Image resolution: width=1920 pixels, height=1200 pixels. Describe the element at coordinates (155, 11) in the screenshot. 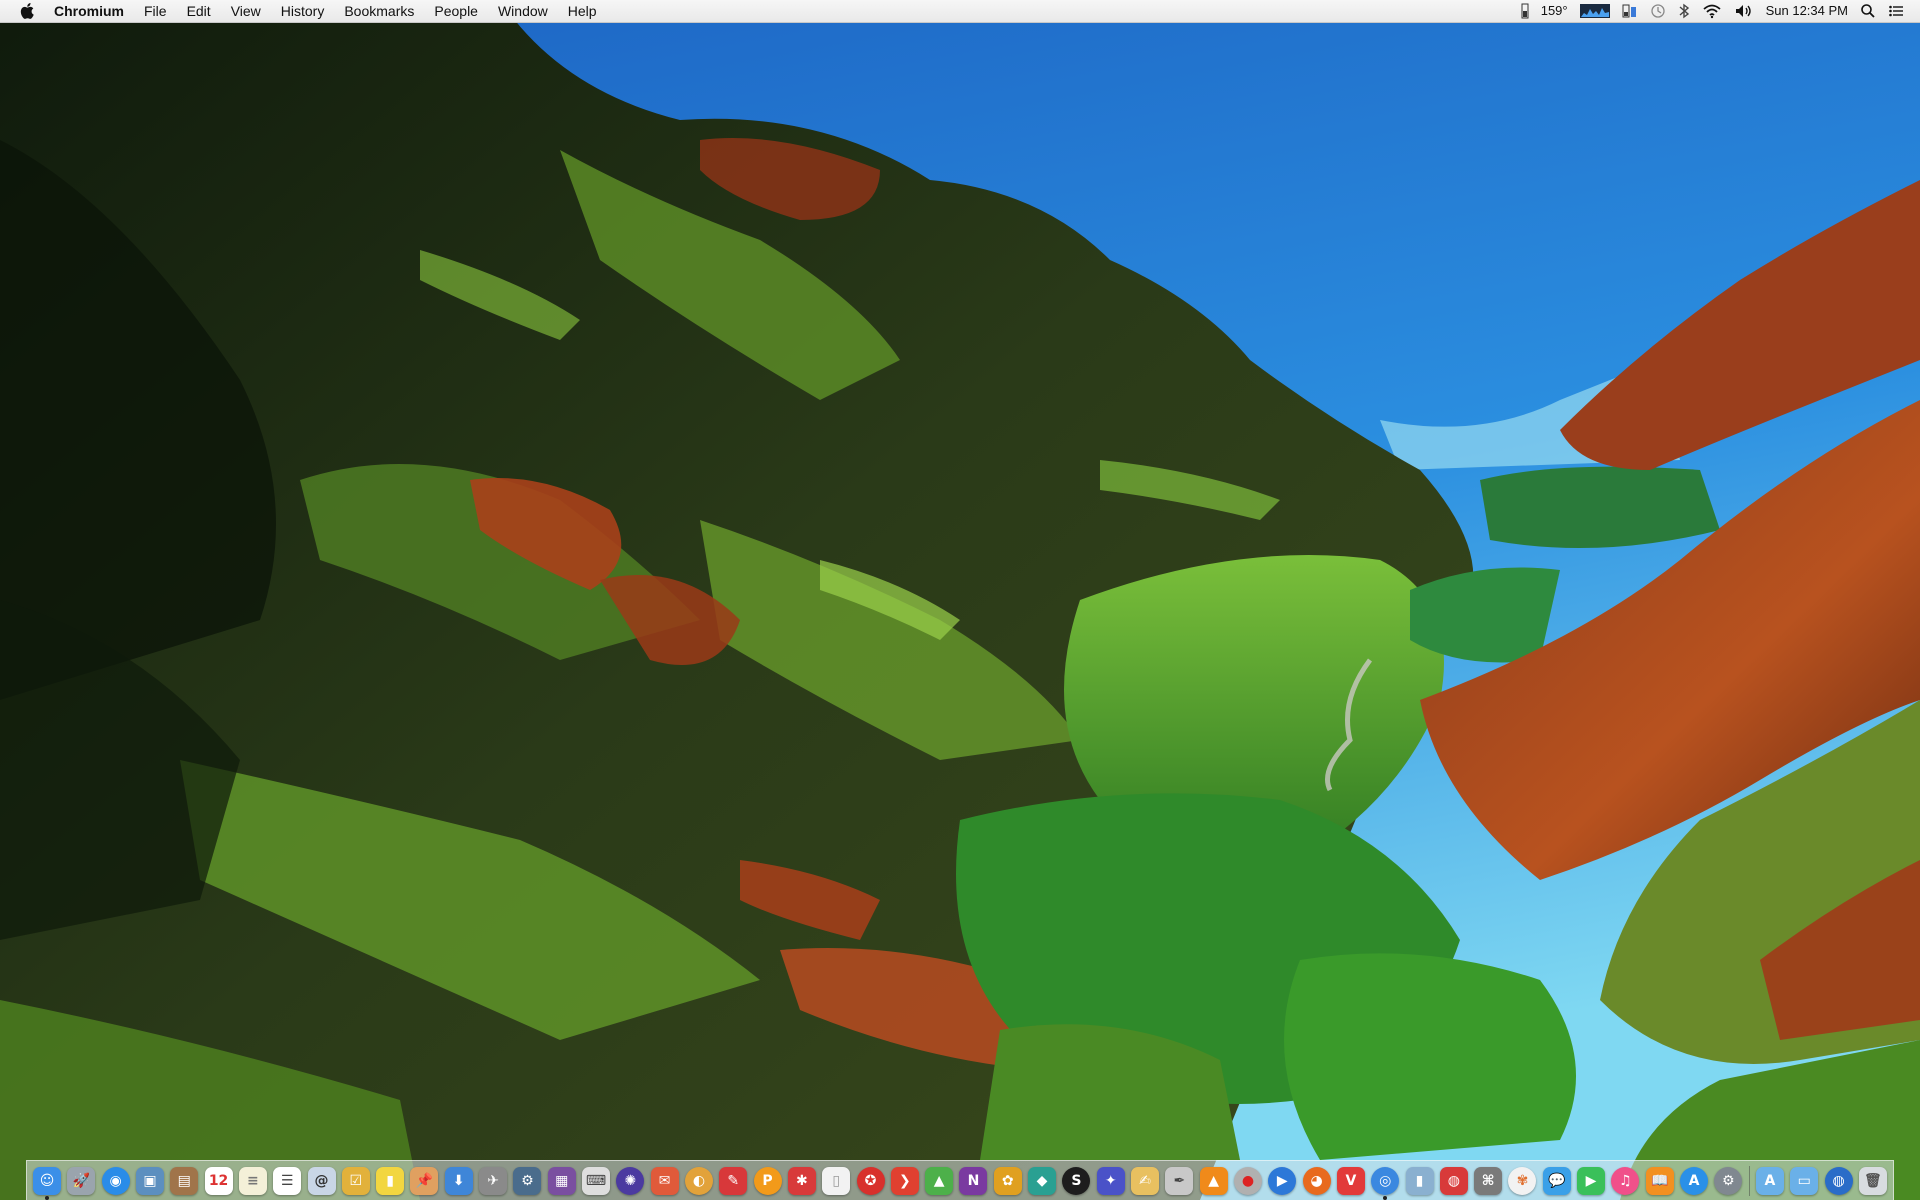

I see `menu-file: File` at that location.